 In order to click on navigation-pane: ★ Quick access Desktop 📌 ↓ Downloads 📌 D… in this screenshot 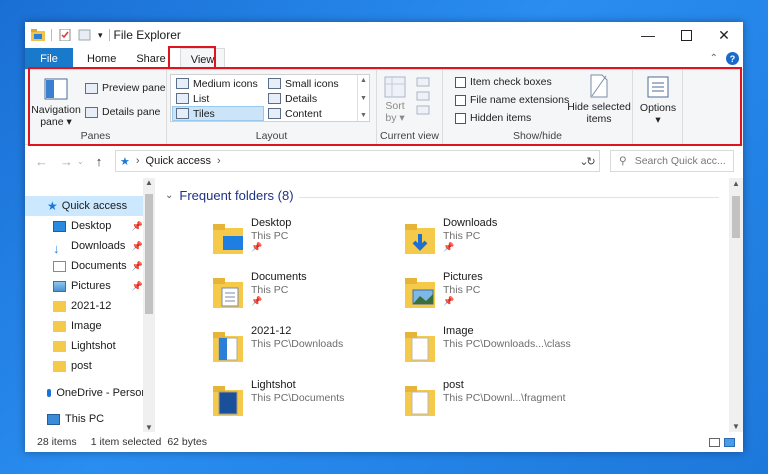, I will do `click(90, 305)`.